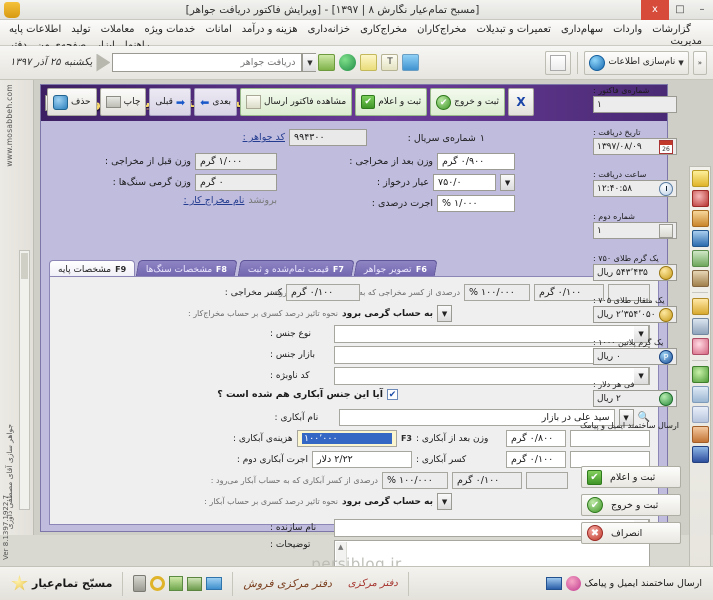  Describe the element at coordinates (700, 278) in the screenshot. I see `package-rail-icon` at that location.